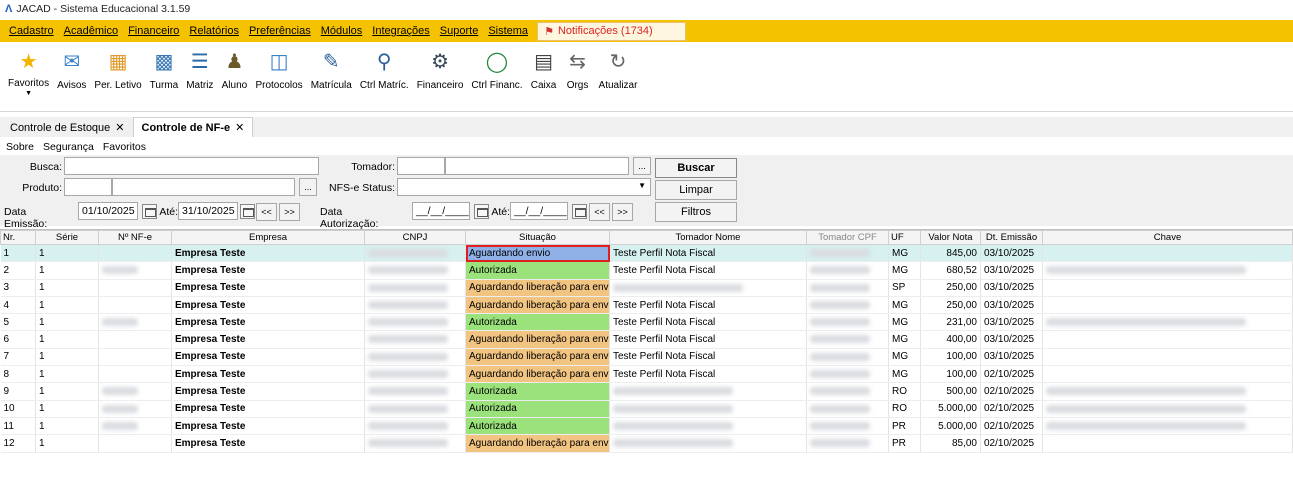 The height and width of the screenshot is (494, 1293). Describe the element at coordinates (18, 357) in the screenshot. I see `cell-nr: 7` at that location.